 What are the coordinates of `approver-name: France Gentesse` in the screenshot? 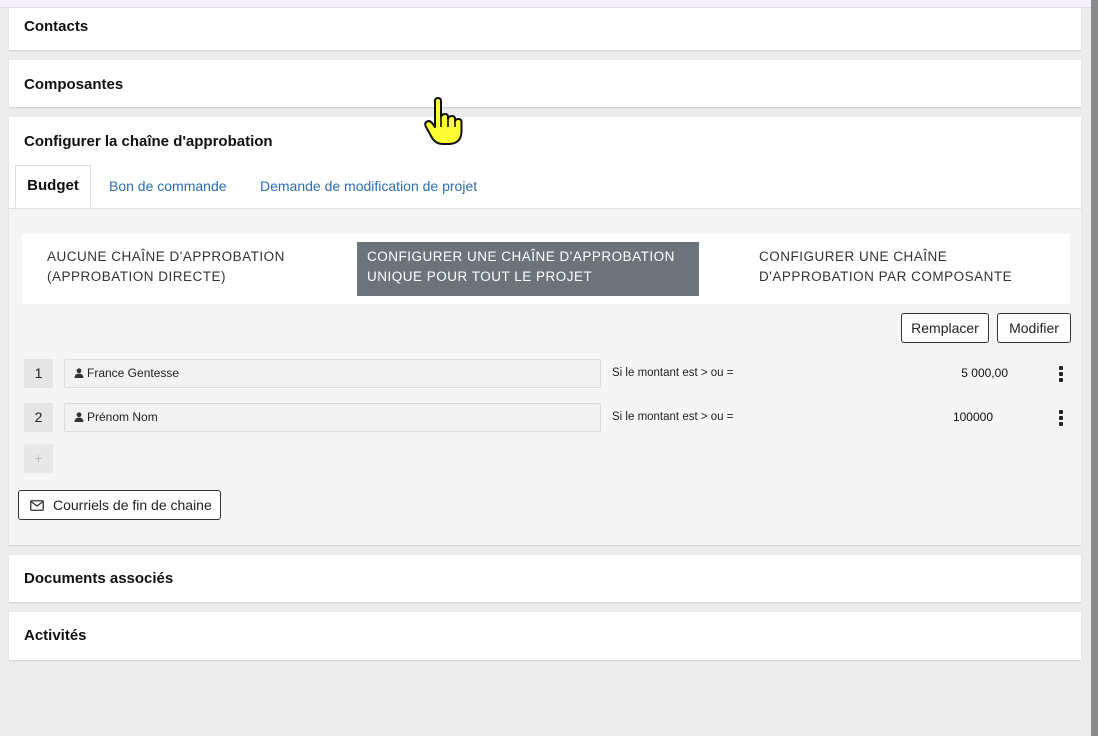 It's located at (133, 373).